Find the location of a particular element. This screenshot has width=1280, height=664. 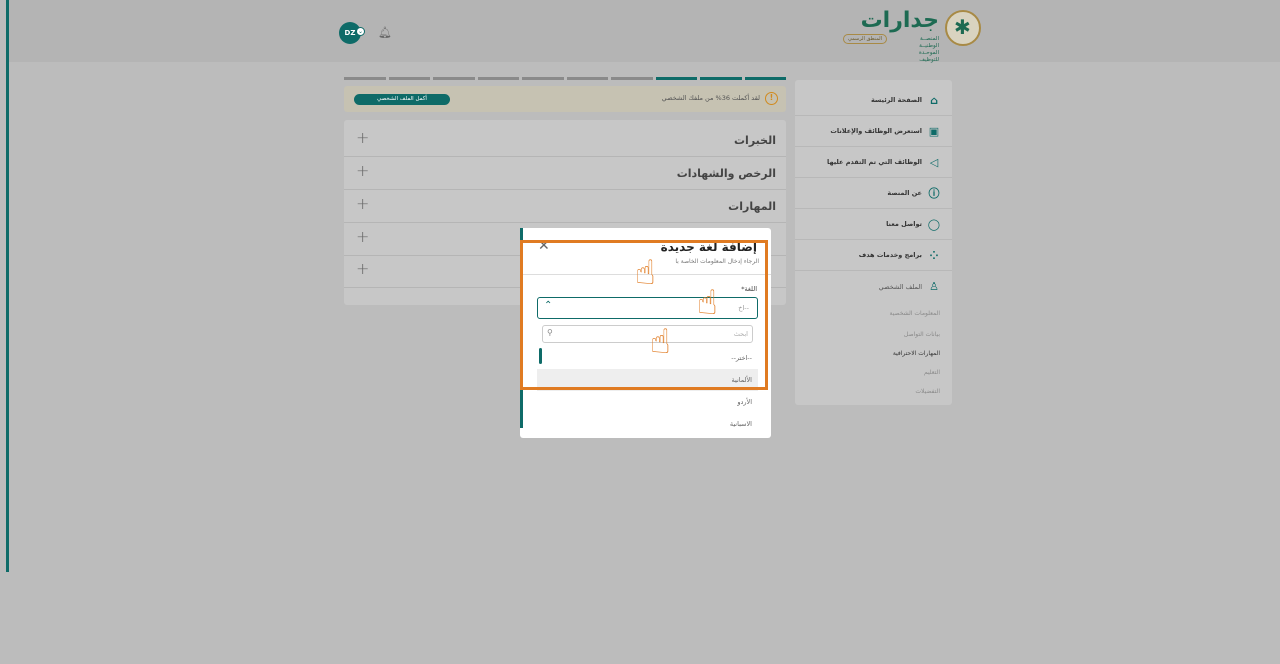

sidebar-subitem-personal: المعلومات الشخصية is located at coordinates (915, 313).